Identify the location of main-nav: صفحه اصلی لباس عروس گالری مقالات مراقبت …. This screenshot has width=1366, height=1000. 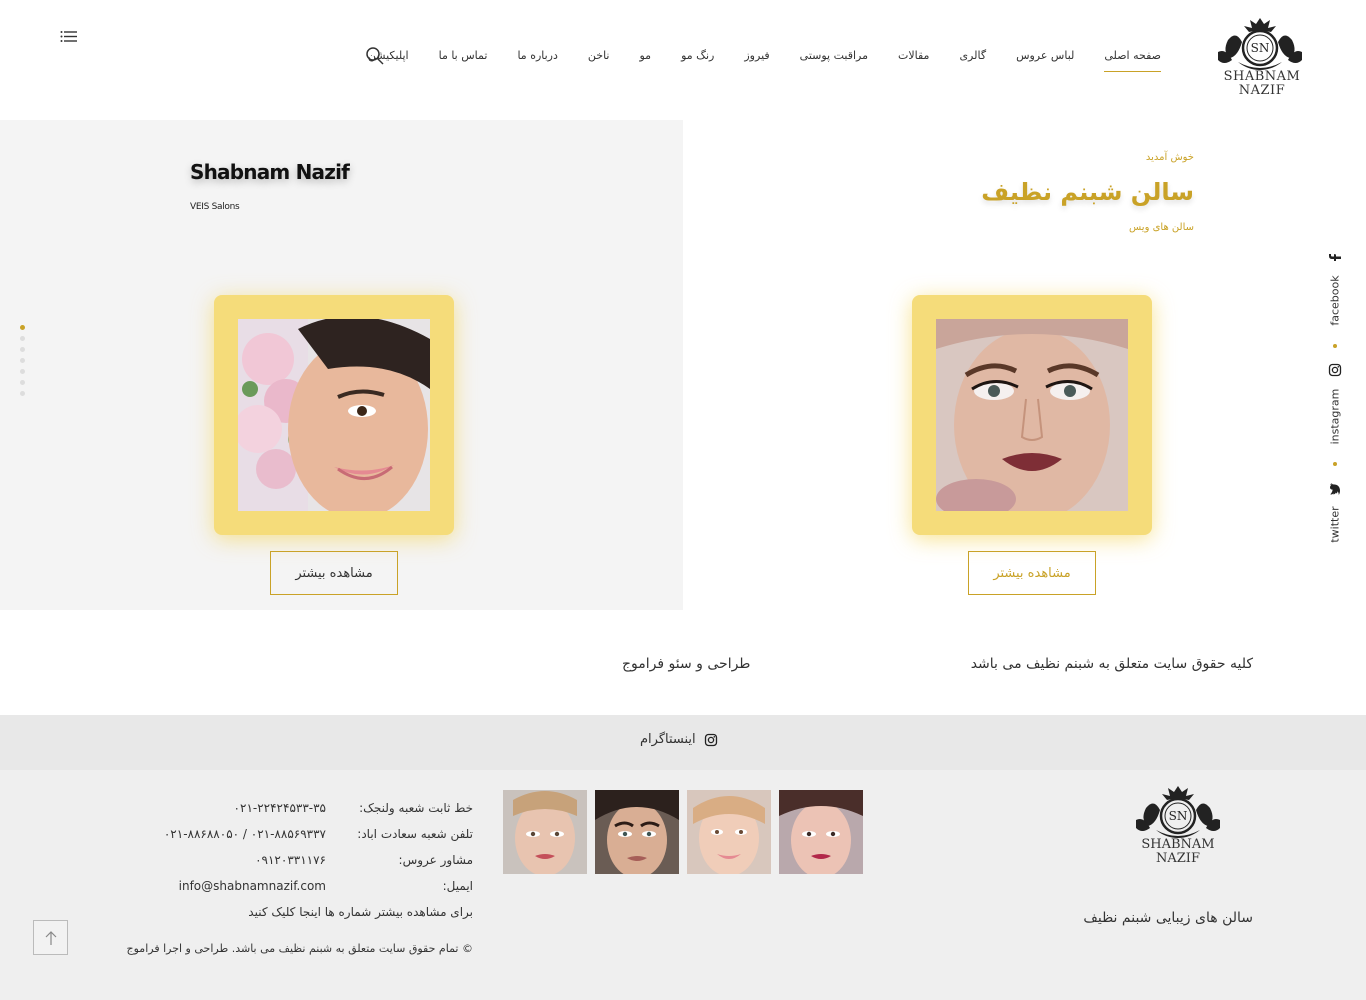
(764, 59).